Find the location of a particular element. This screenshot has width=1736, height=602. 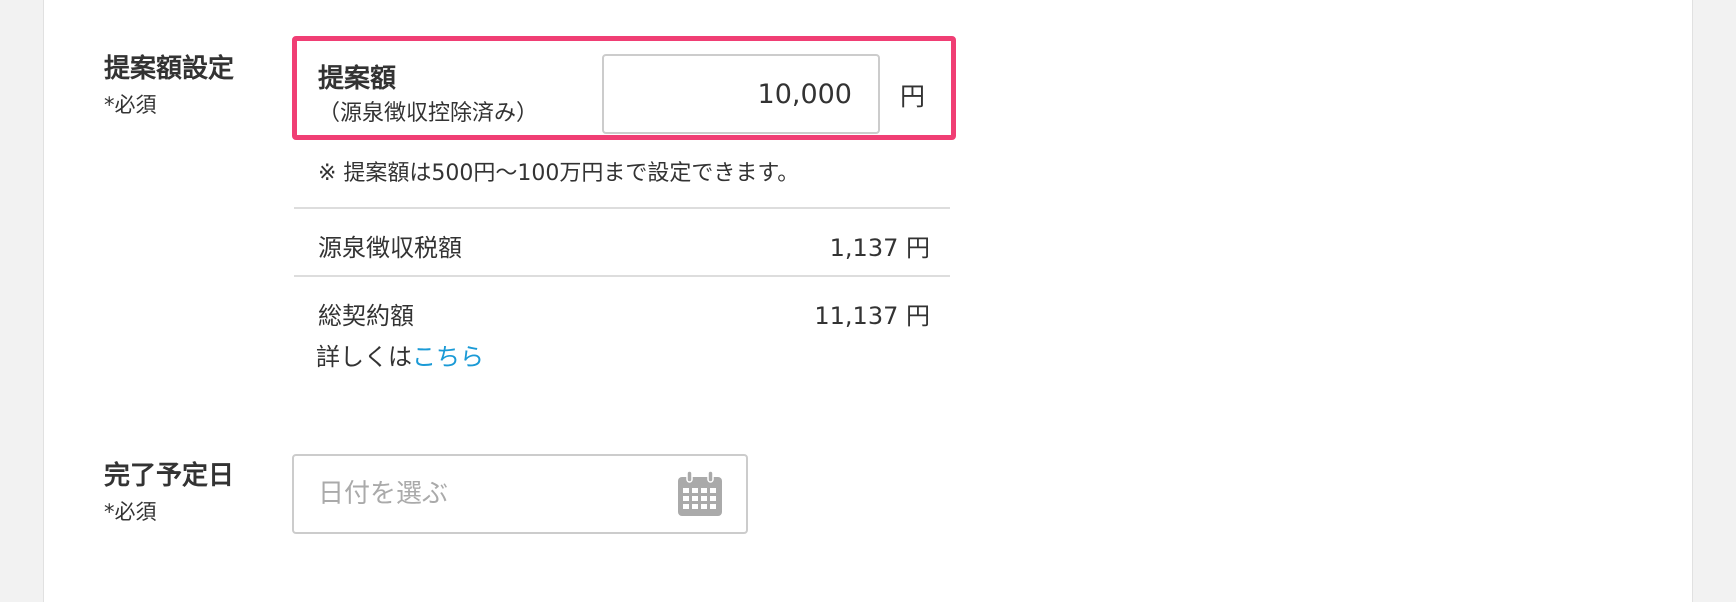

amount-label: 提案額 is located at coordinates (357, 79).